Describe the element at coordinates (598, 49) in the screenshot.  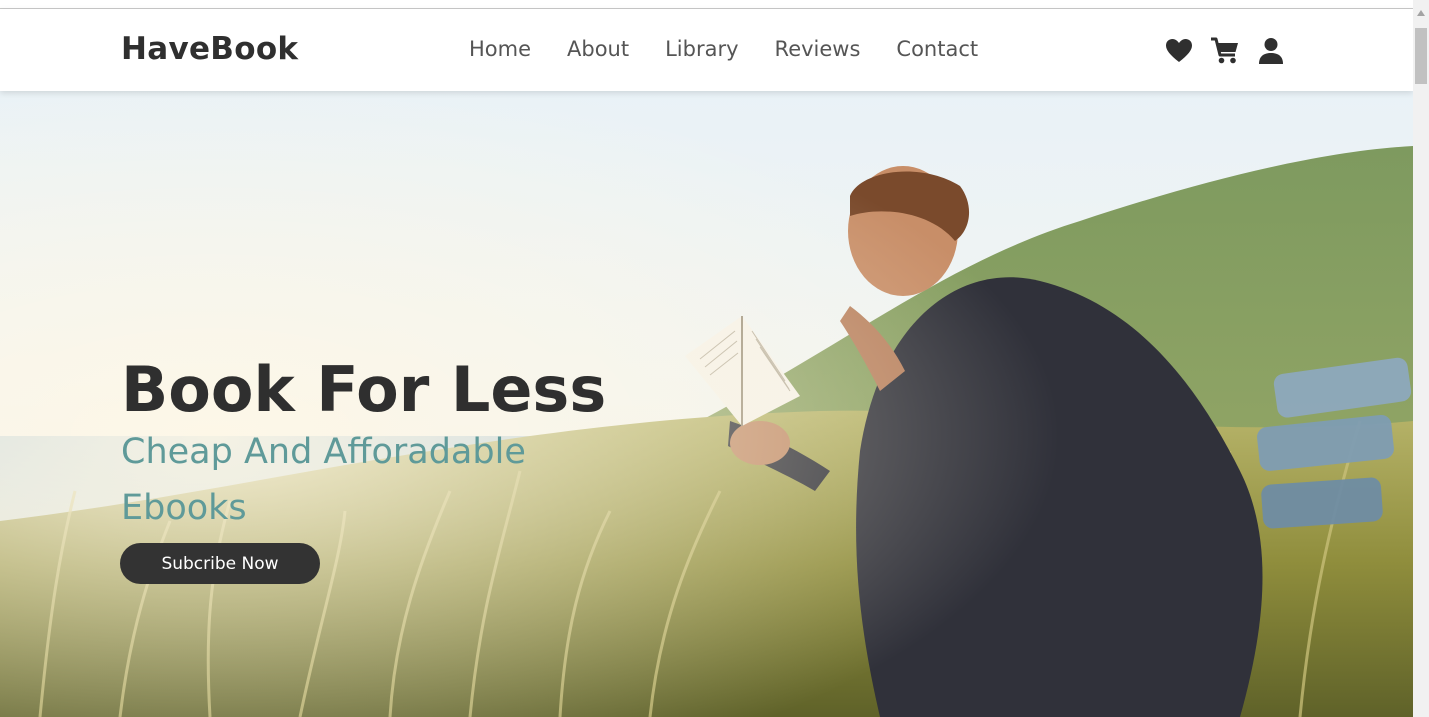
I see `nav-about: About` at that location.